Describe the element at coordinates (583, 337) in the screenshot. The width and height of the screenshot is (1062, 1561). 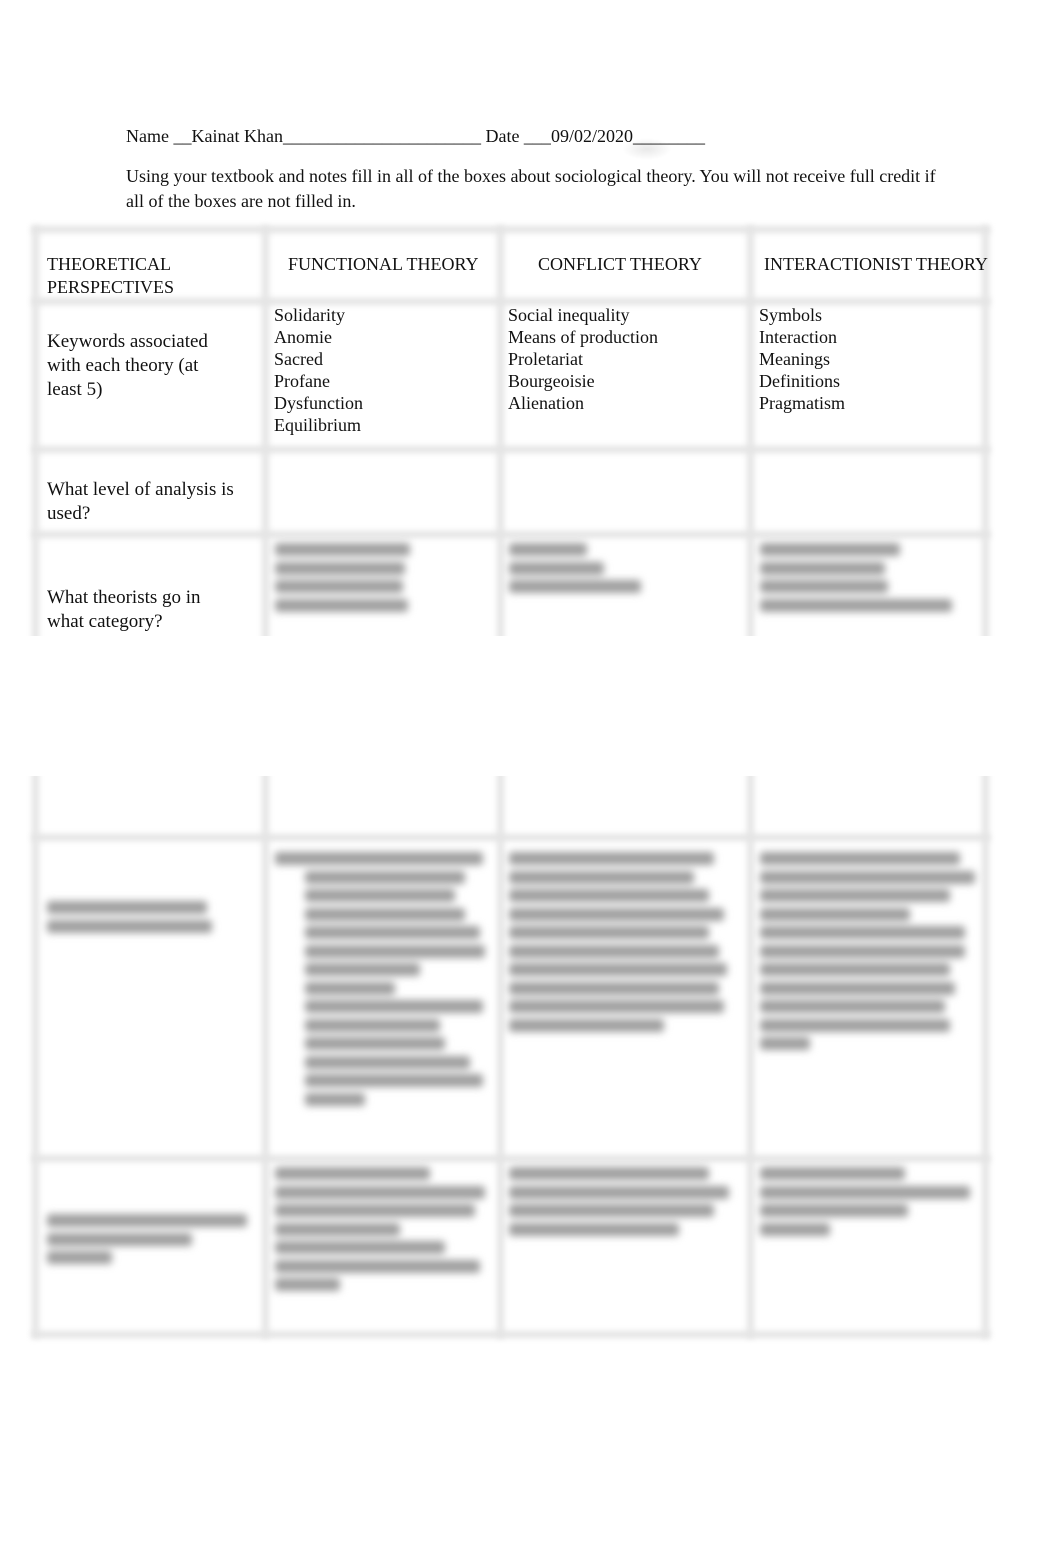
I see `keyword: Means of production` at that location.